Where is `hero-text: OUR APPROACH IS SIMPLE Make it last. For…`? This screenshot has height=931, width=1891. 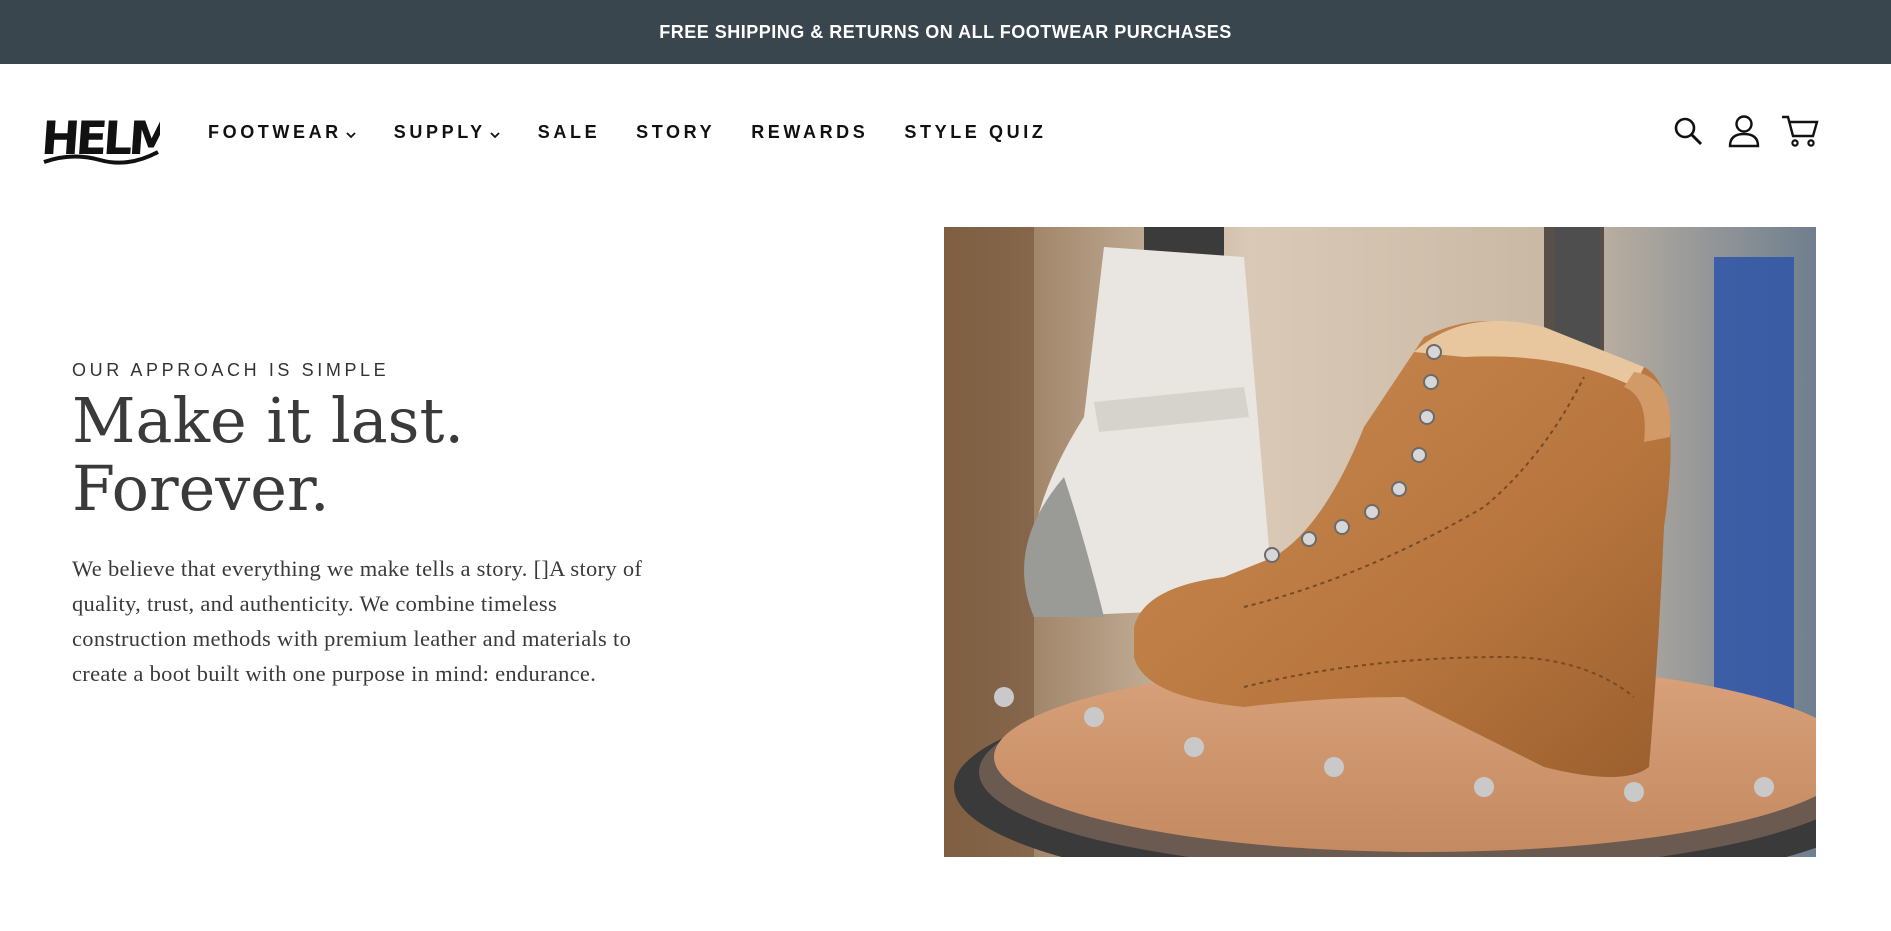 hero-text: OUR APPROACH IS SIMPLE Make it last. For… is located at coordinates (367, 525).